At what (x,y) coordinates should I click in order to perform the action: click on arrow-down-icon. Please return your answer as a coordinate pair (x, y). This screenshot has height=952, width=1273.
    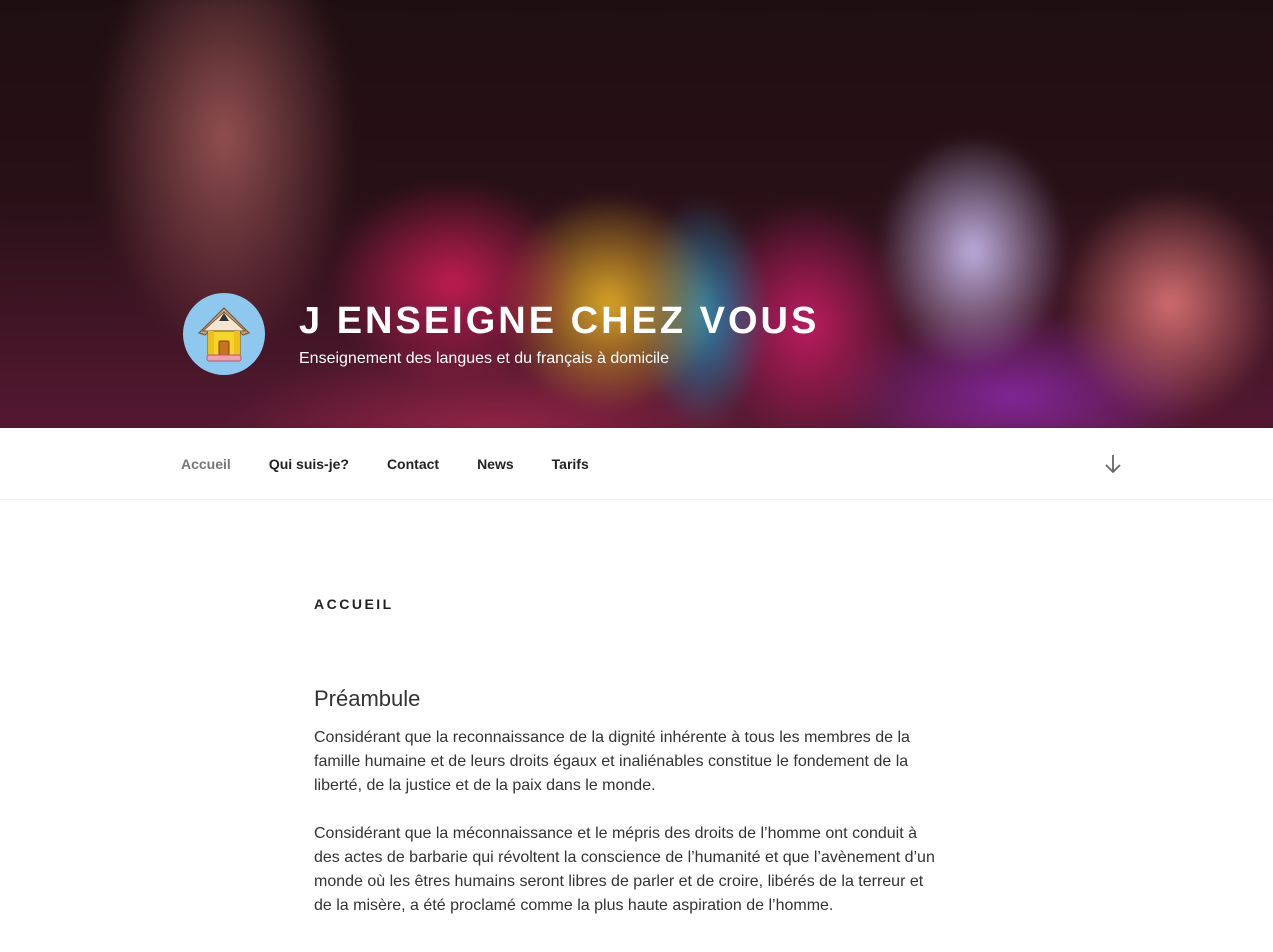
    Looking at the image, I should click on (1113, 464).